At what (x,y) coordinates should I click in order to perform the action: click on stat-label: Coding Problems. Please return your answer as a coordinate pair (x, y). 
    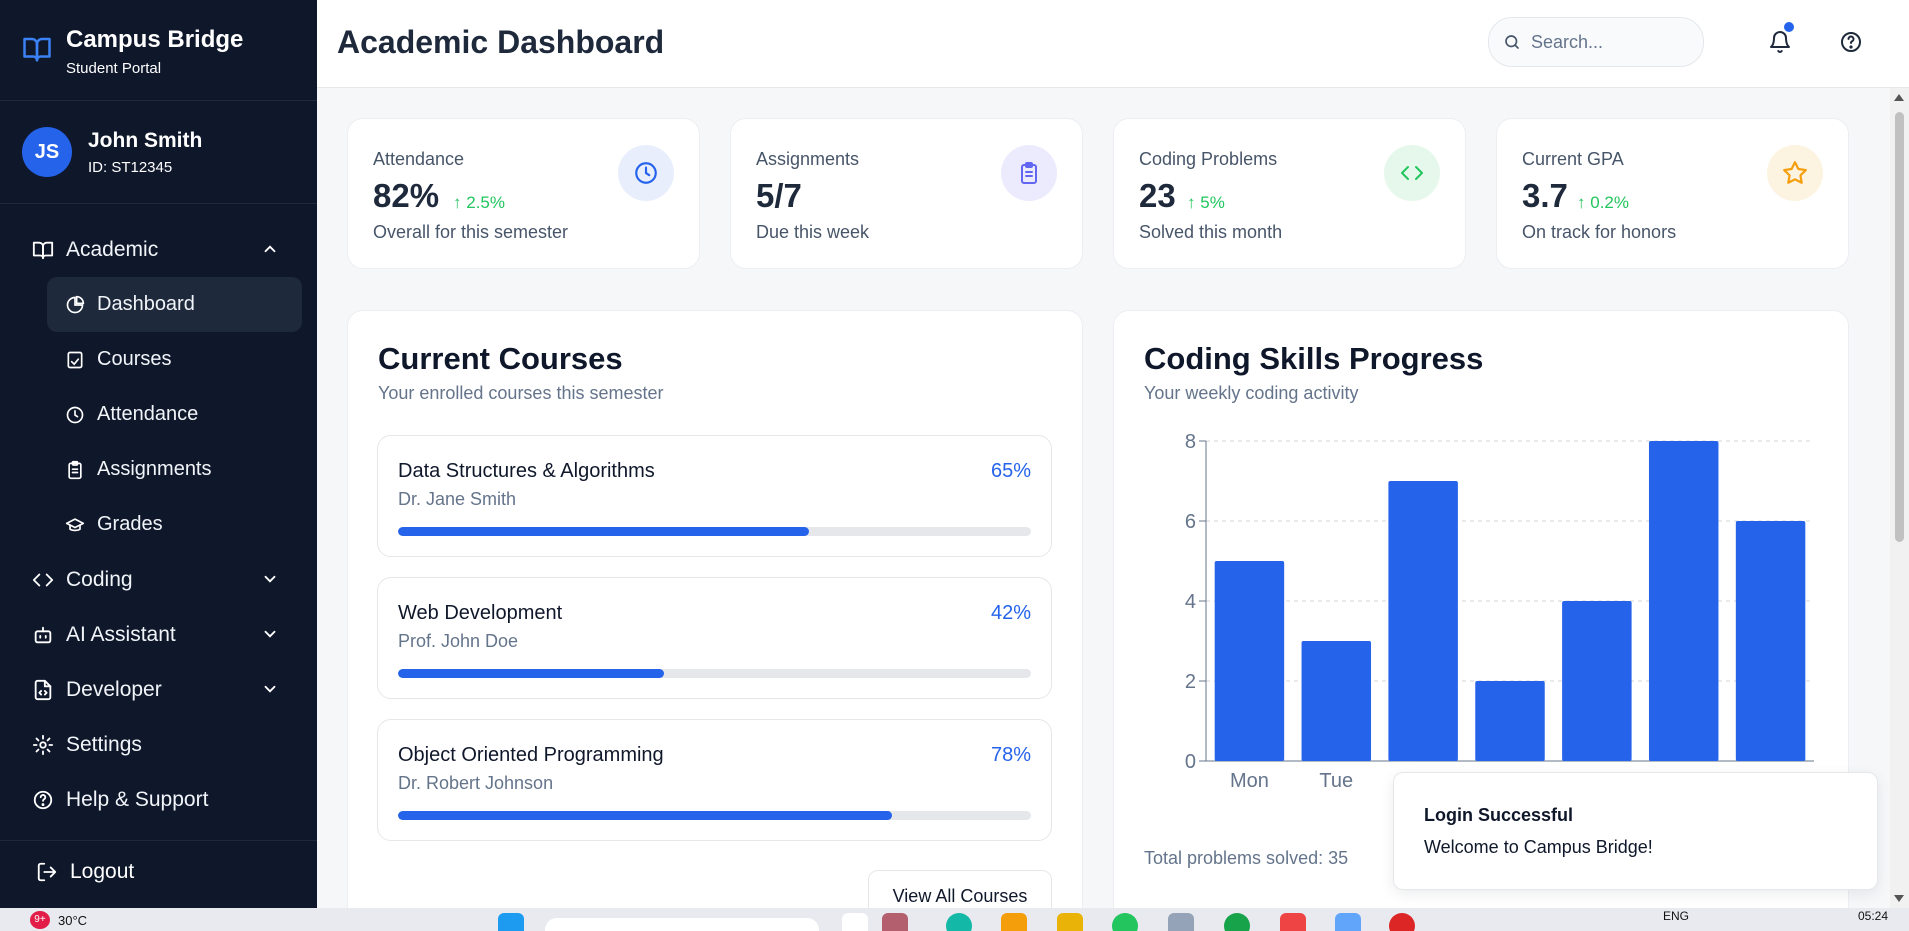
    Looking at the image, I should click on (1208, 159).